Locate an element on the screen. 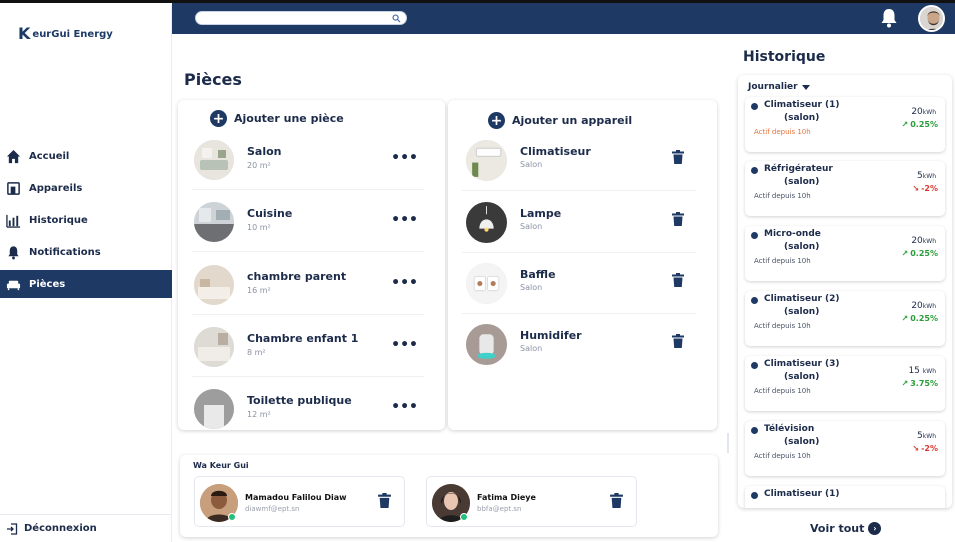  notification-bell-icon is located at coordinates (889, 18).